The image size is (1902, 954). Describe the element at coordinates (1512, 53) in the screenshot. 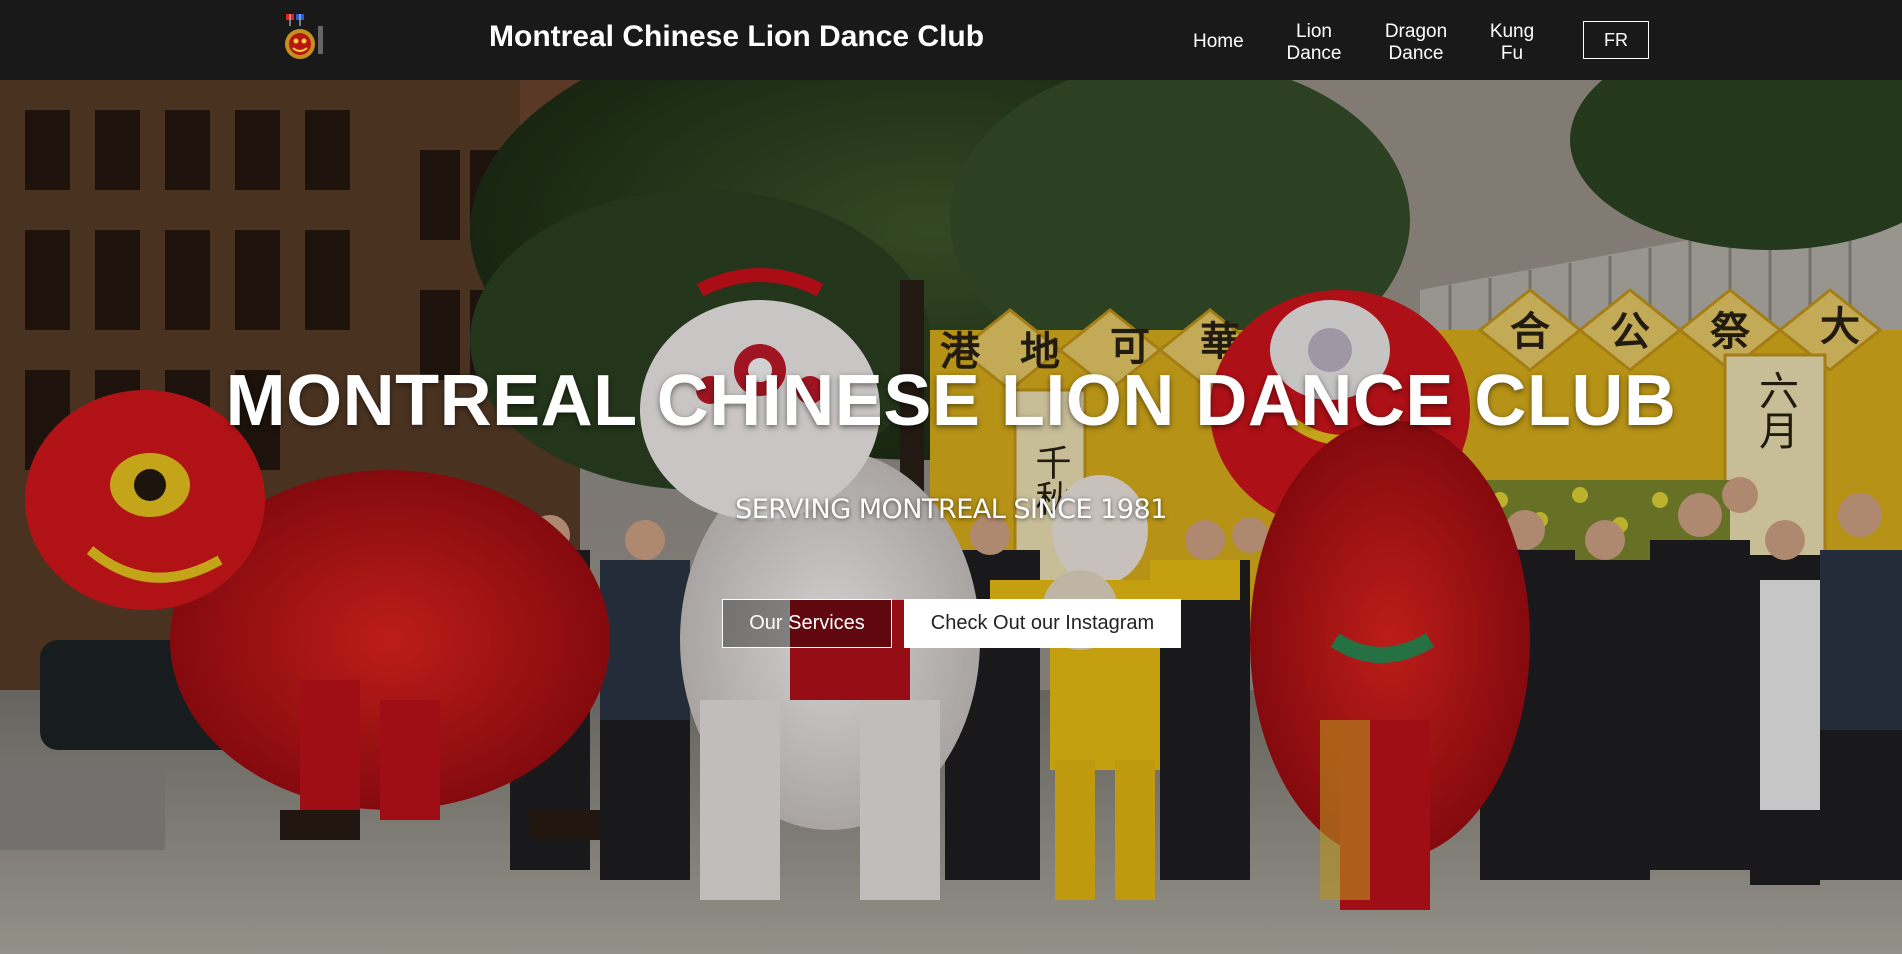

I see `nav-kungfu-label-line2: Fu` at that location.